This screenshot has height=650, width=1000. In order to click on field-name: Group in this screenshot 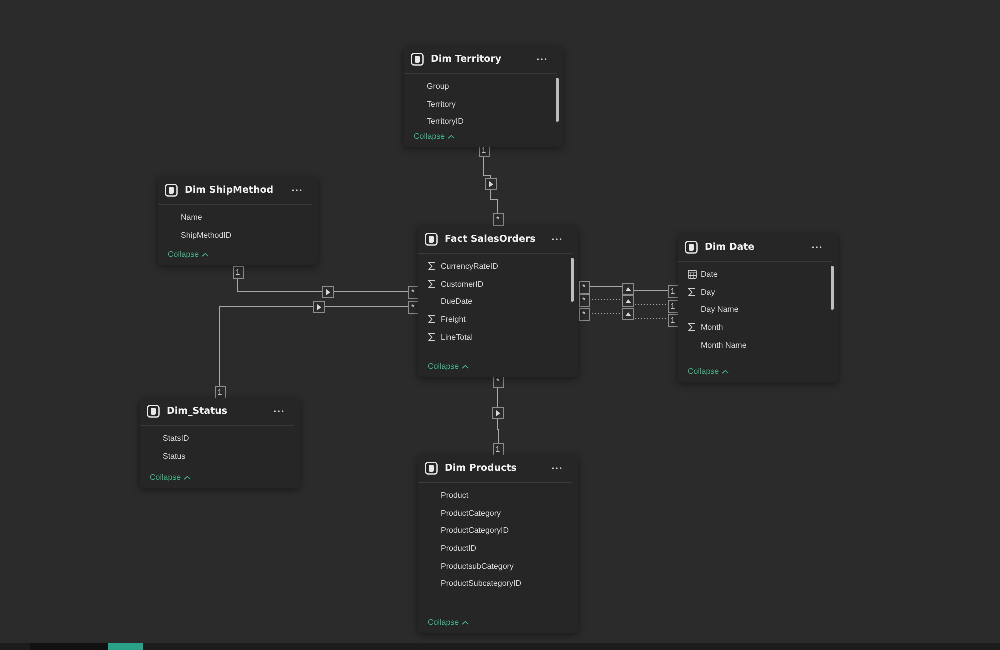, I will do `click(438, 87)`.